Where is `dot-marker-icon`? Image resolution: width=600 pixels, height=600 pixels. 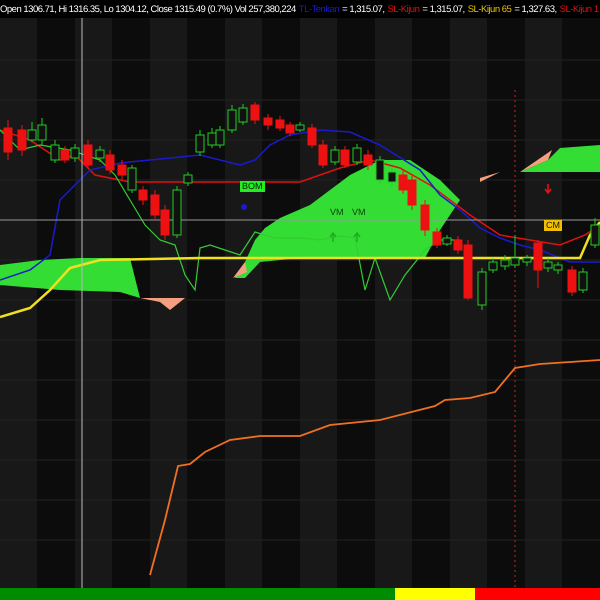
dot-marker-icon is located at coordinates (244, 207).